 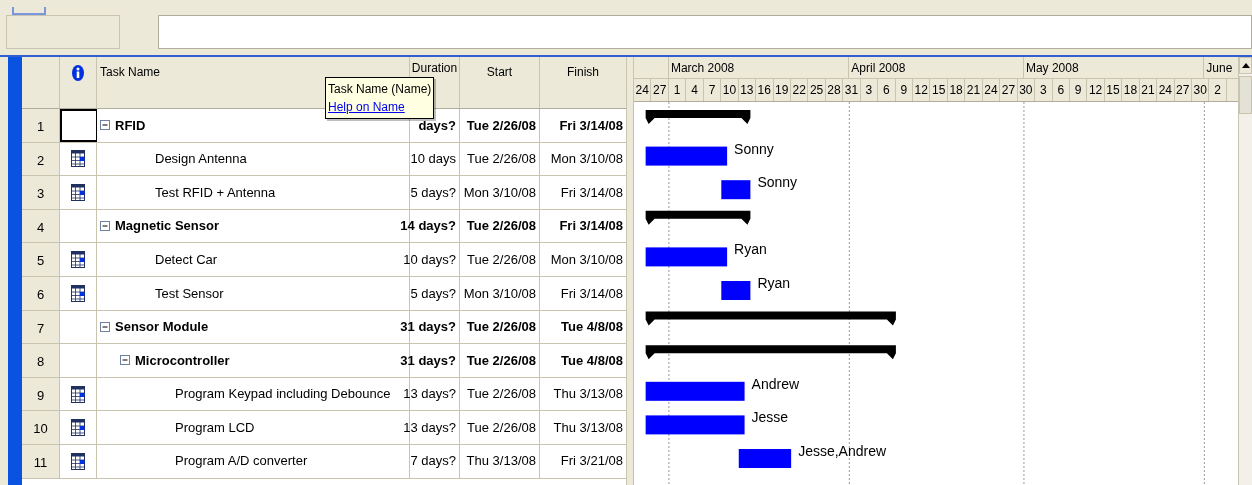 I want to click on row-number: 11, so click(x=40, y=462).